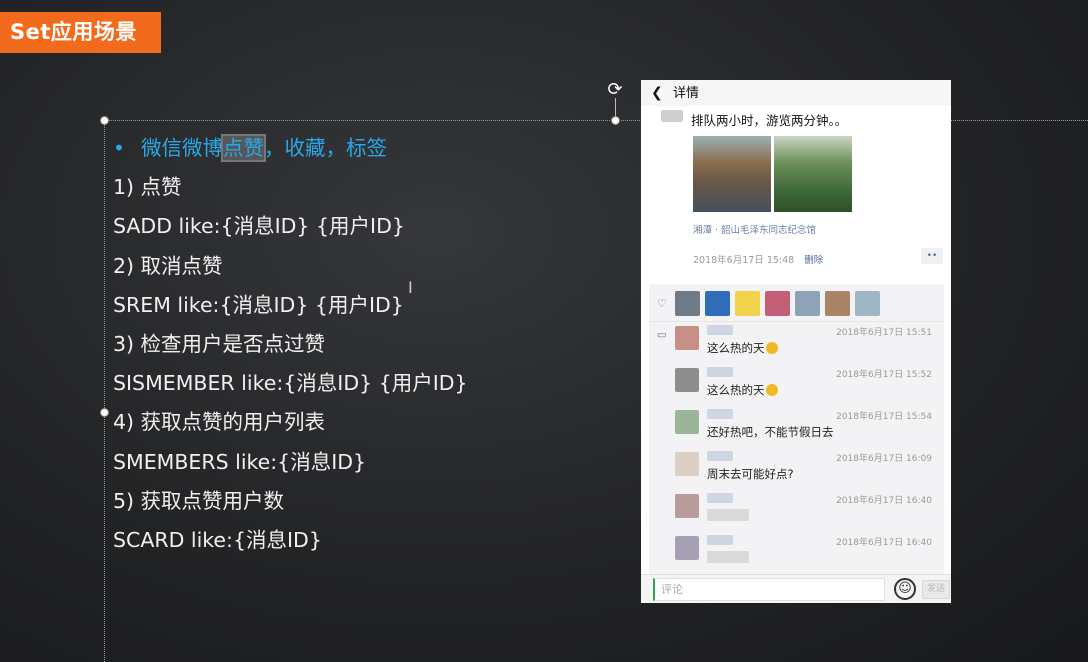 This screenshot has width=1088, height=662. I want to click on post-time: 2018年6月17日 15:48, so click(744, 260).